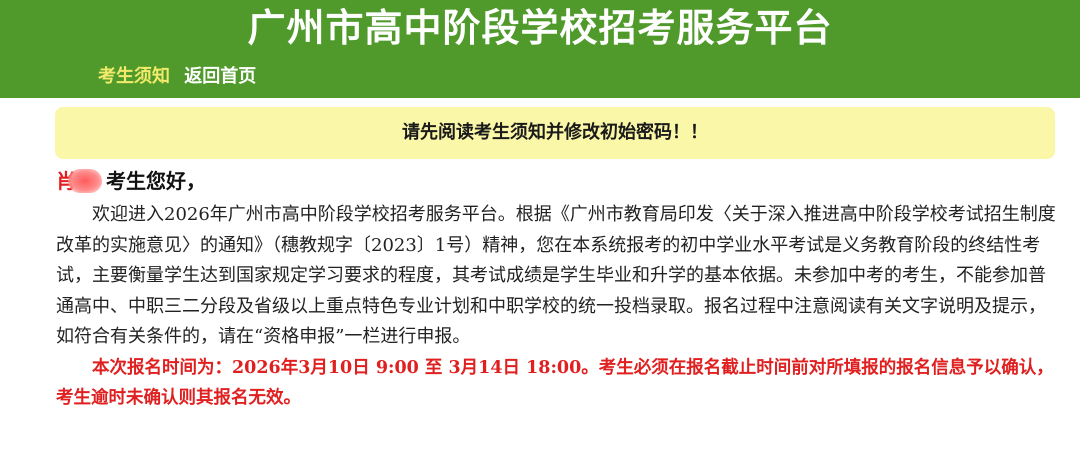 The image size is (1080, 475). What do you see at coordinates (540, 28) in the screenshot?
I see `site-title: 广州市高中阶段学校招考服务平台` at bounding box center [540, 28].